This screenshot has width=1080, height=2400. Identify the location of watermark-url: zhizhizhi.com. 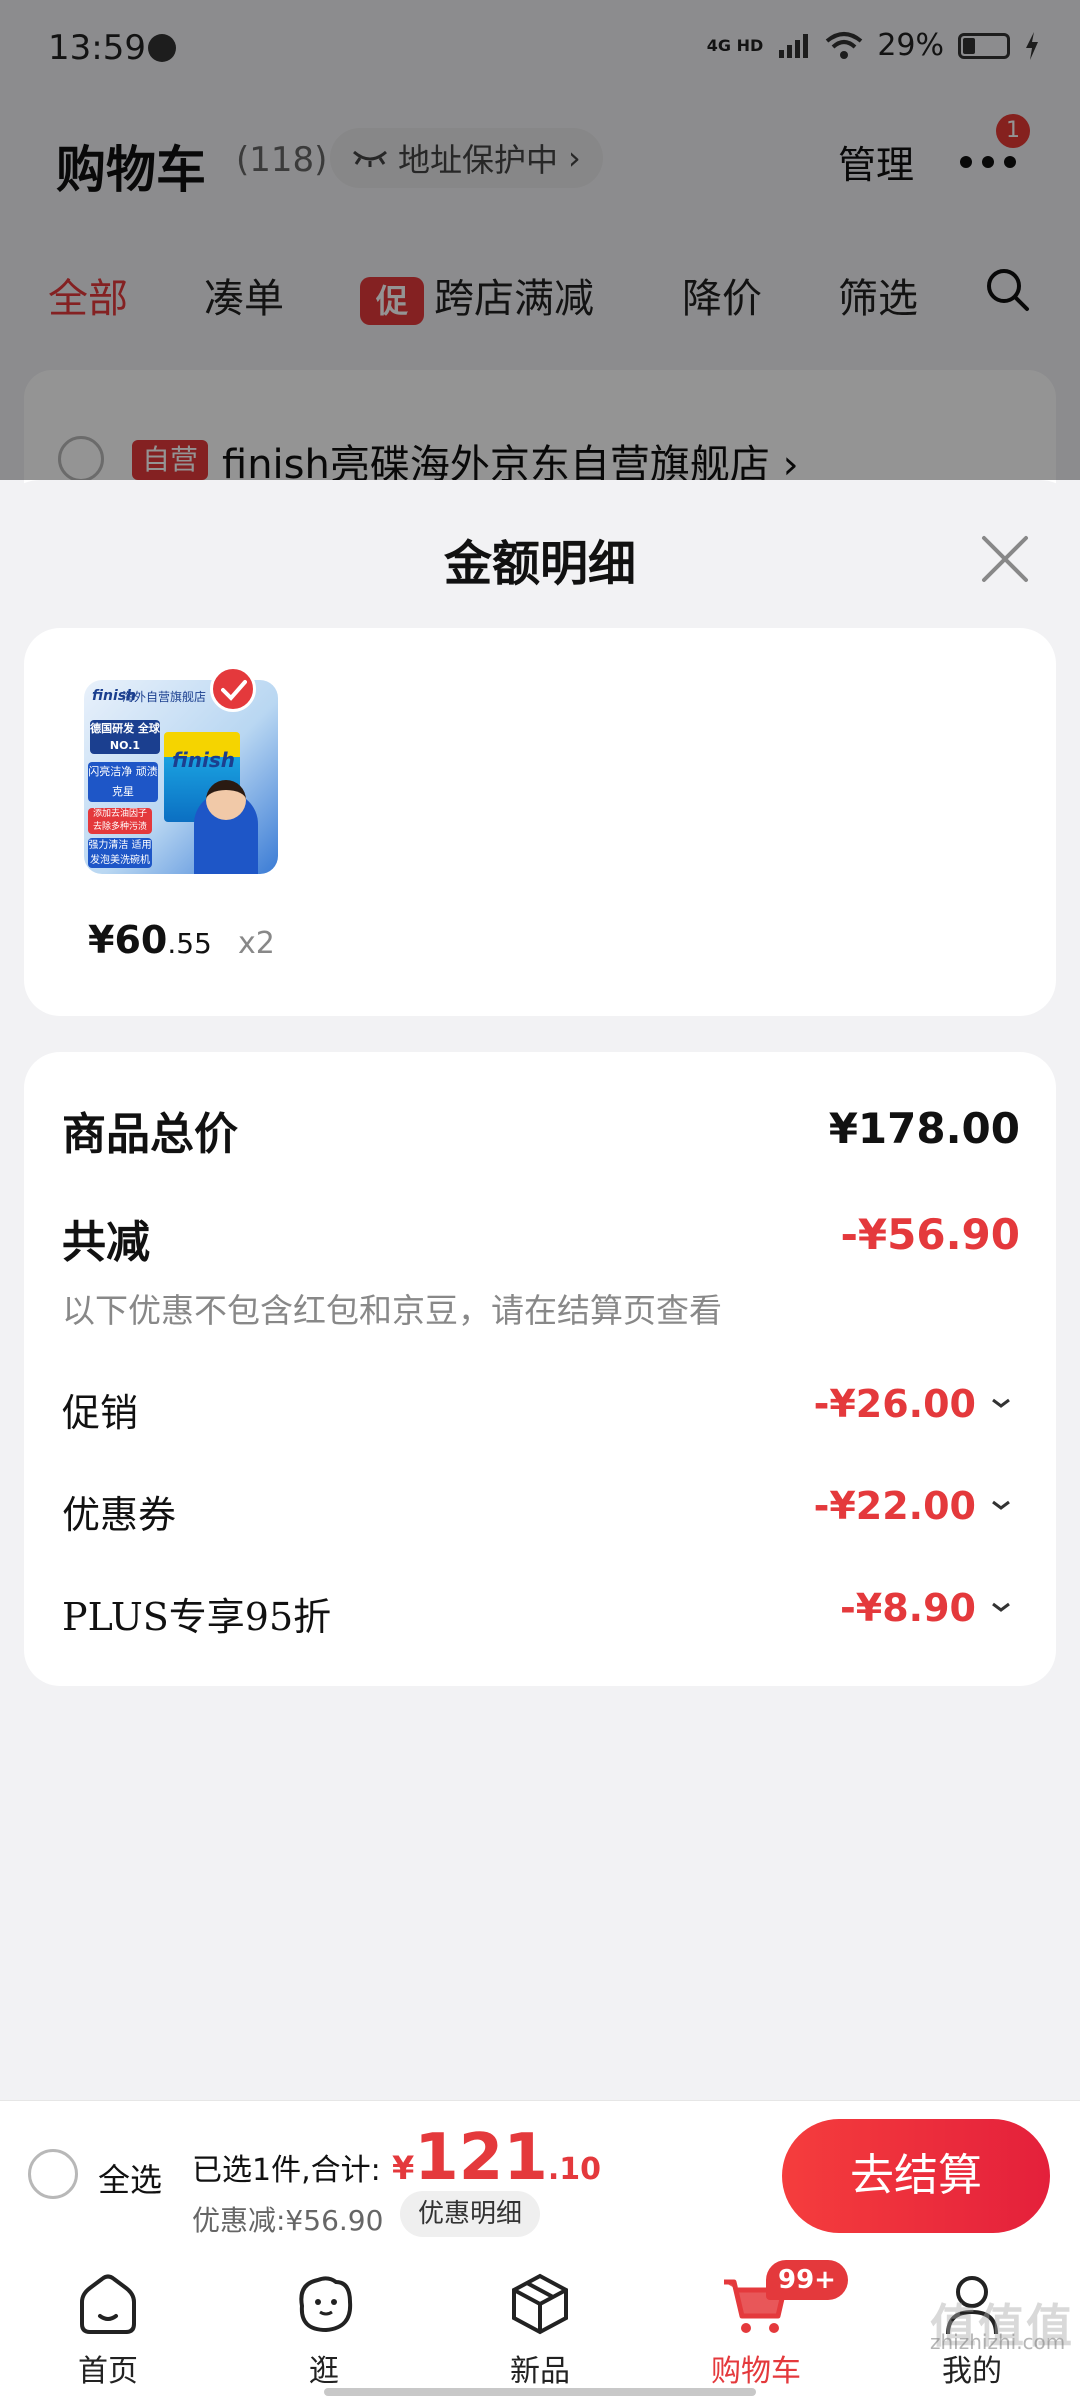
(998, 2342).